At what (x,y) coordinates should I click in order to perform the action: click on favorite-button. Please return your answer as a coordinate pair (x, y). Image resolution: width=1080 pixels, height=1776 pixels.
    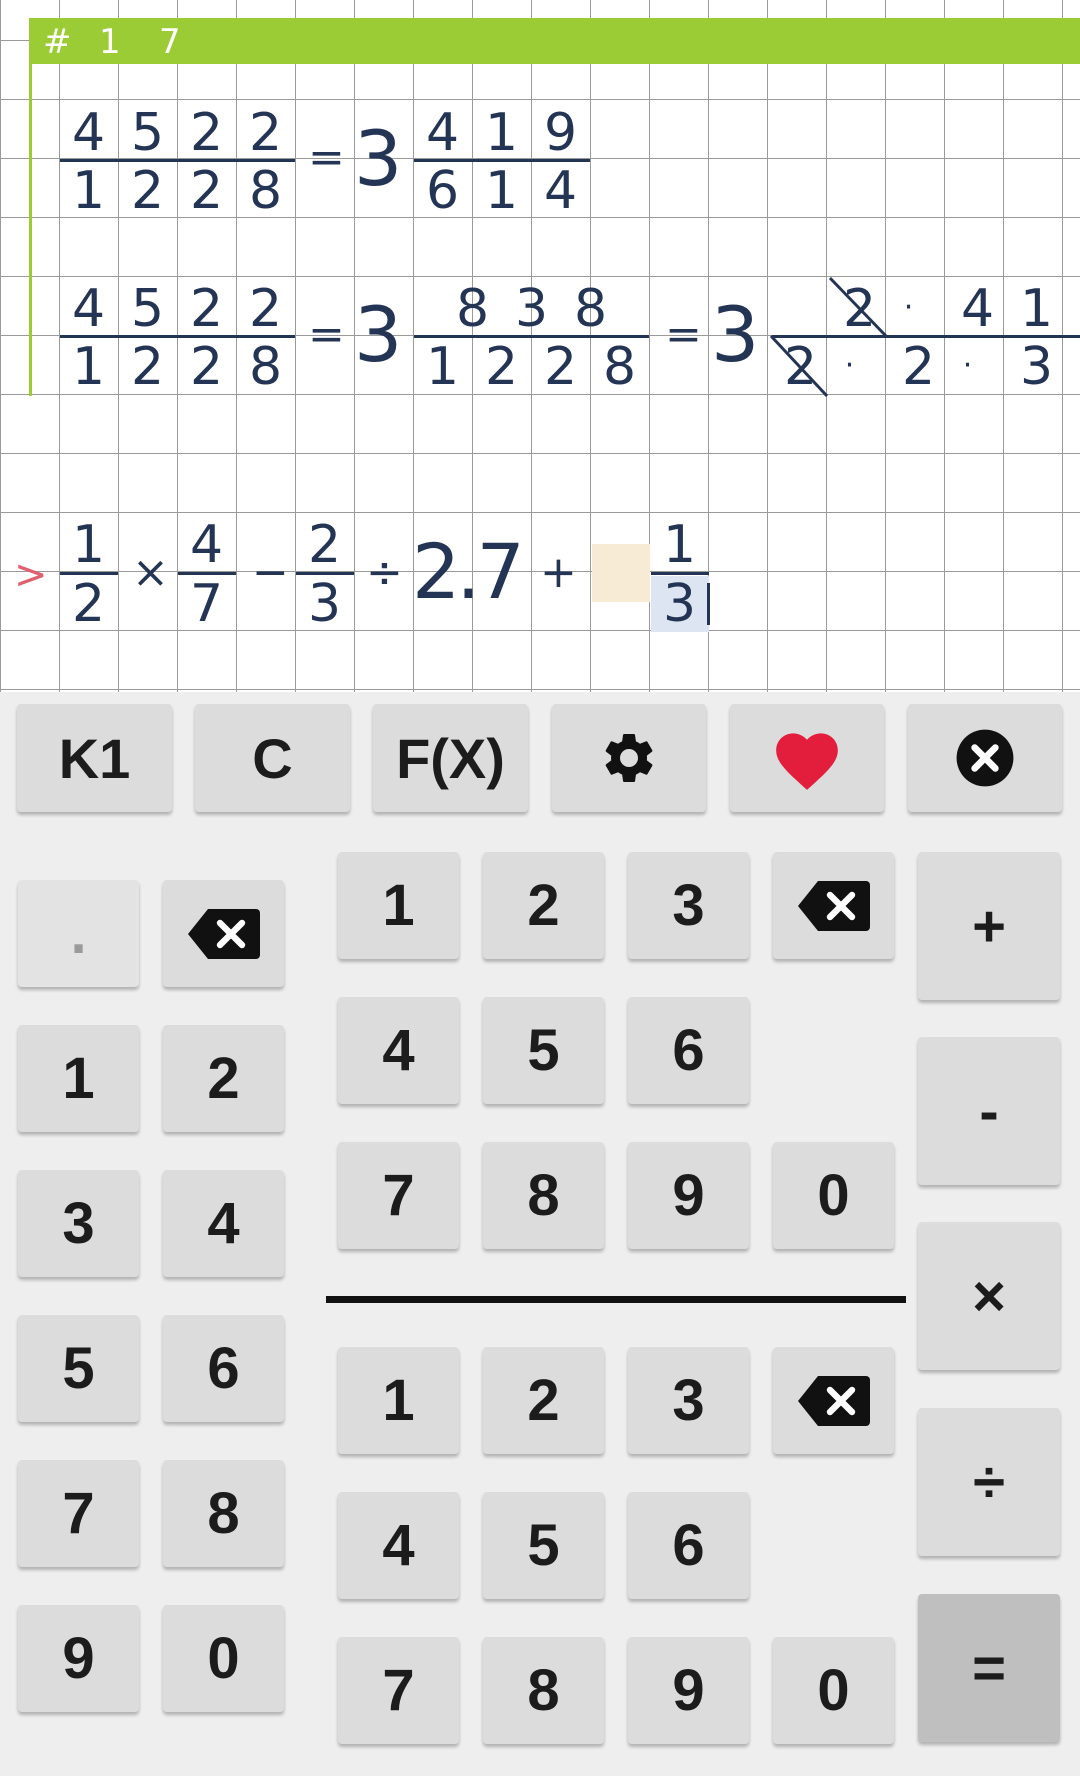
    Looking at the image, I should click on (807, 758).